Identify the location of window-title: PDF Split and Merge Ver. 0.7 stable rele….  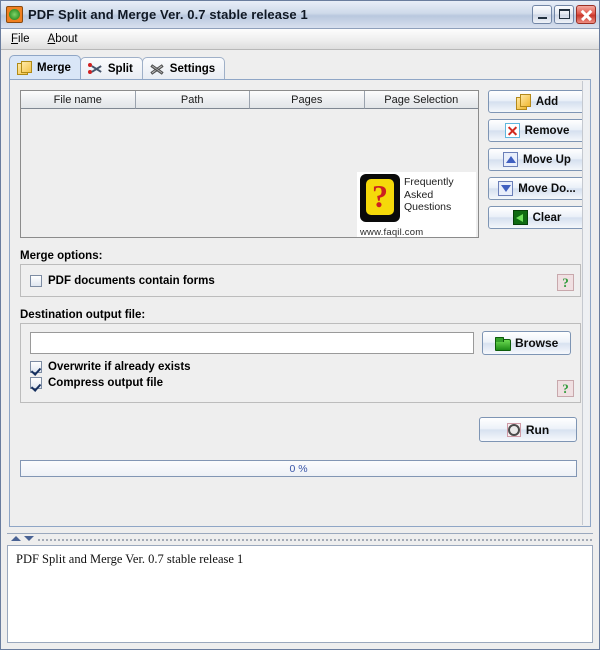
(168, 14).